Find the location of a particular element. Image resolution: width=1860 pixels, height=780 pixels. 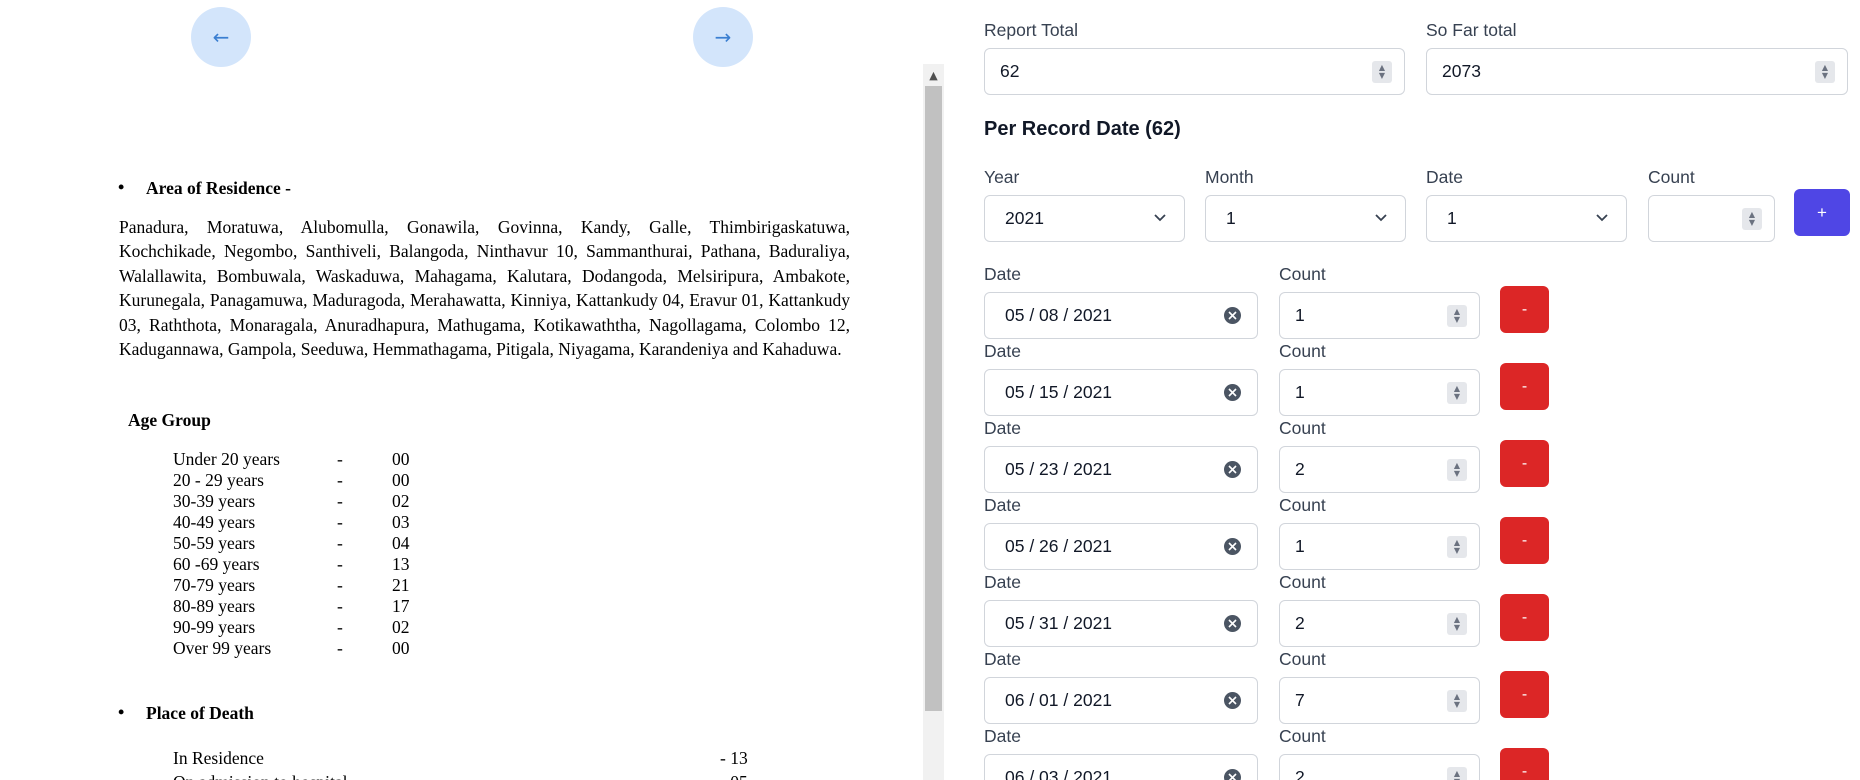

record-date-value: 05 / 15 / 2021 is located at coordinates (1059, 392).